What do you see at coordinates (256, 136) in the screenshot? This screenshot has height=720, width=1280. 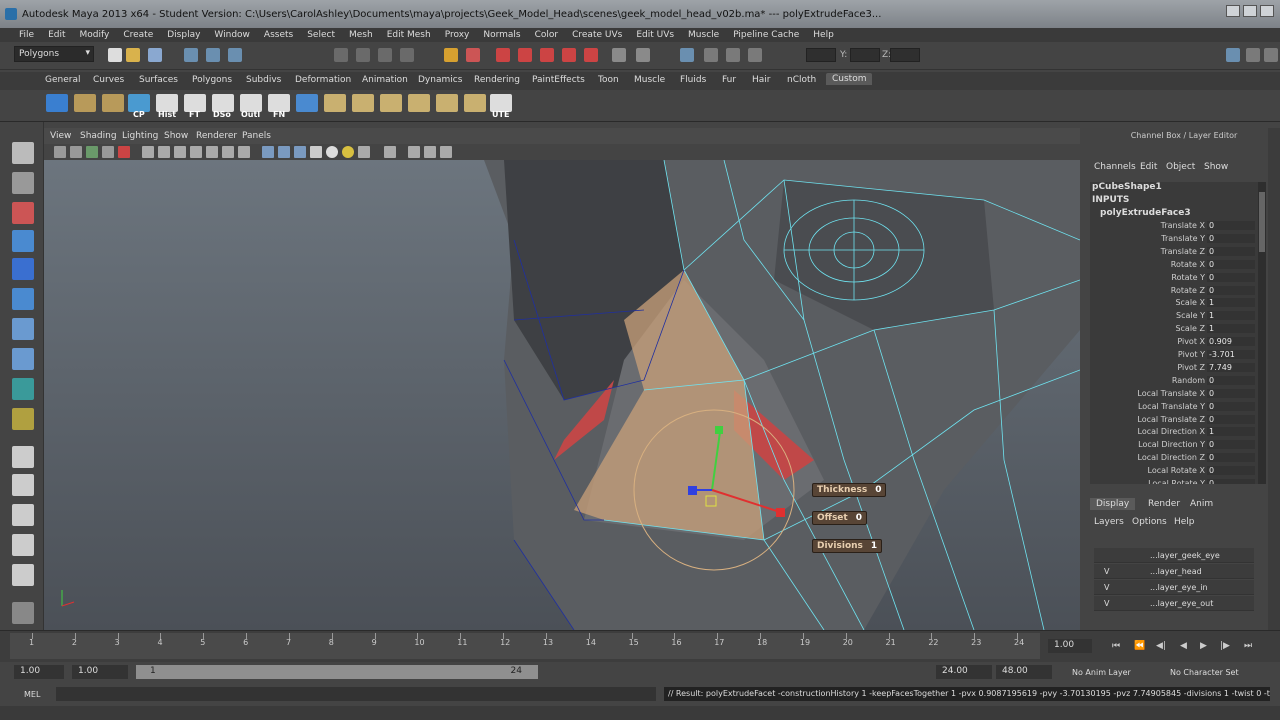 I see `panel-menu-panels: Panels` at bounding box center [256, 136].